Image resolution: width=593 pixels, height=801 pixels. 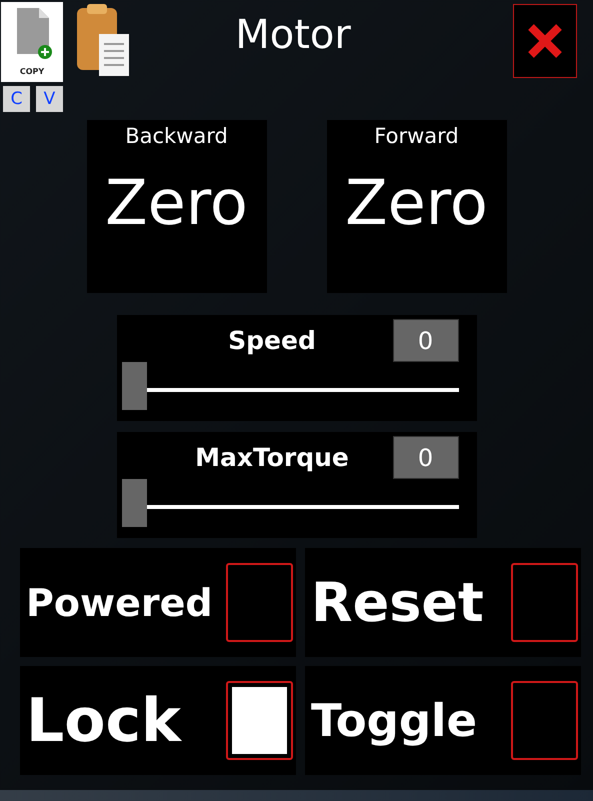 What do you see at coordinates (416, 136) in the screenshot?
I see `direction-label: Forward` at bounding box center [416, 136].